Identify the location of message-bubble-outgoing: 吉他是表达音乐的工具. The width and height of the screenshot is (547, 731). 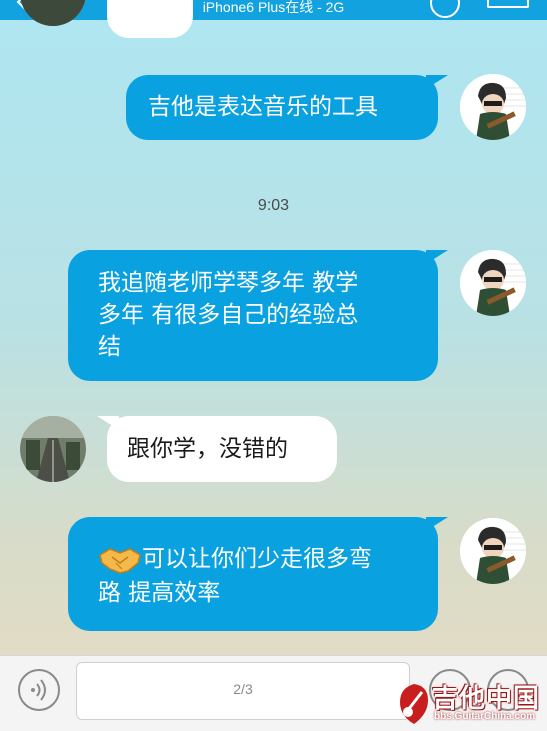
(287, 107).